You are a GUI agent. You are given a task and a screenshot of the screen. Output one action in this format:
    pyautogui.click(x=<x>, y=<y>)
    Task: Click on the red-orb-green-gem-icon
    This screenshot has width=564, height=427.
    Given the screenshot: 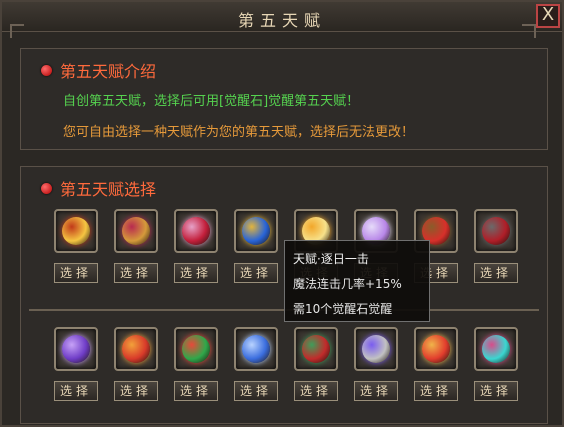 What is the action you would take?
    pyautogui.click(x=316, y=349)
    